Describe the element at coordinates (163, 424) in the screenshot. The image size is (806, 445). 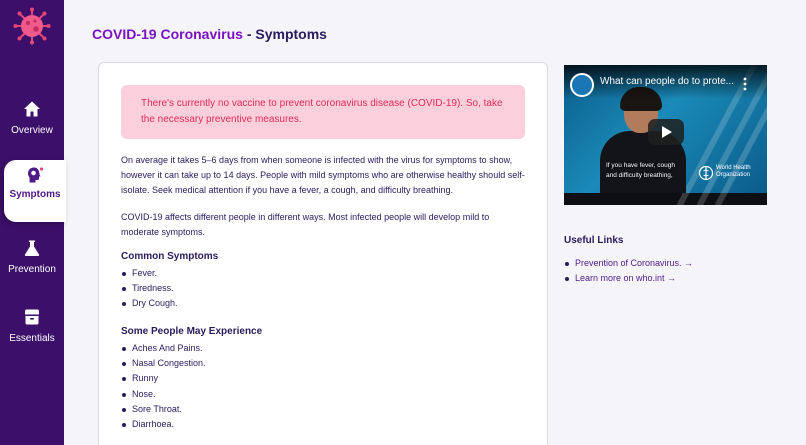
I see `list-item: Diarrhoea.` at that location.